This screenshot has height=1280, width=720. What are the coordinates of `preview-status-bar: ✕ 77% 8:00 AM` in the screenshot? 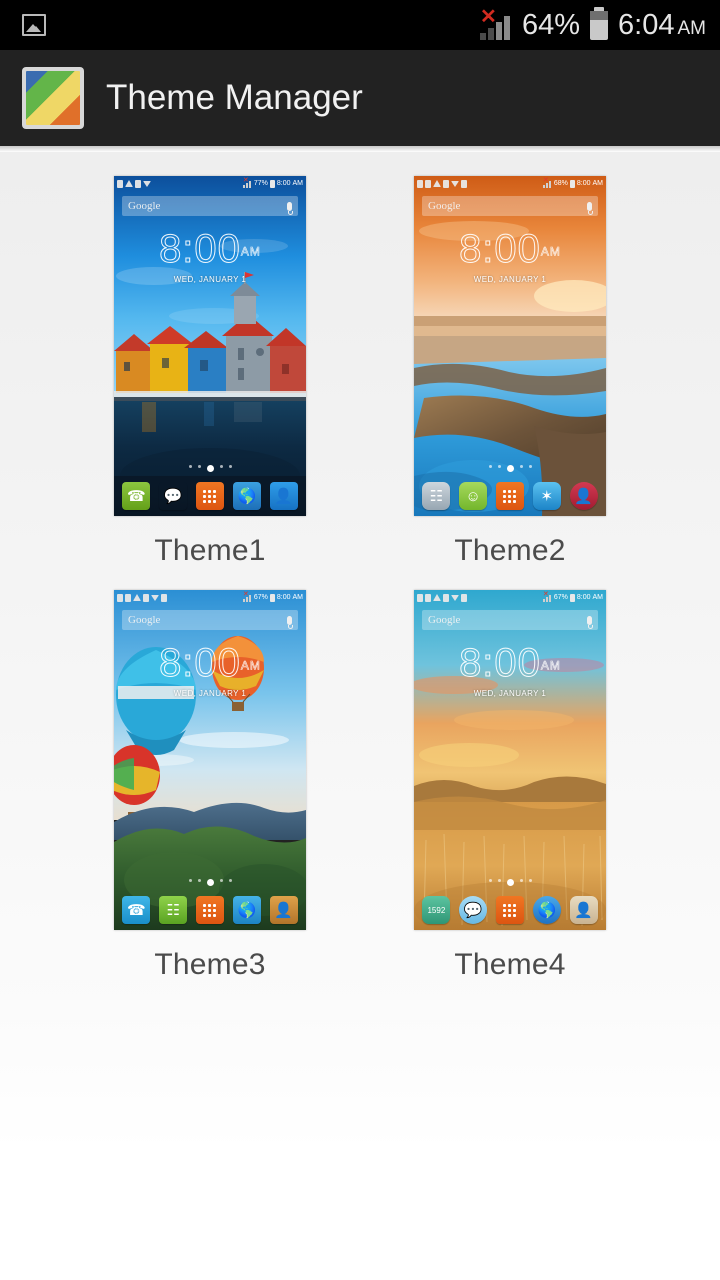 It's located at (210, 183).